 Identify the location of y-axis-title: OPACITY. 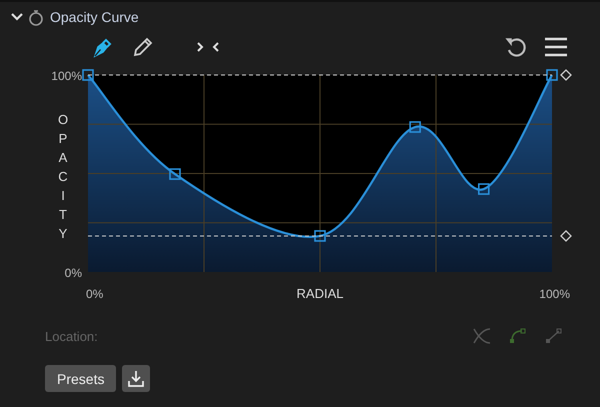
(63, 176).